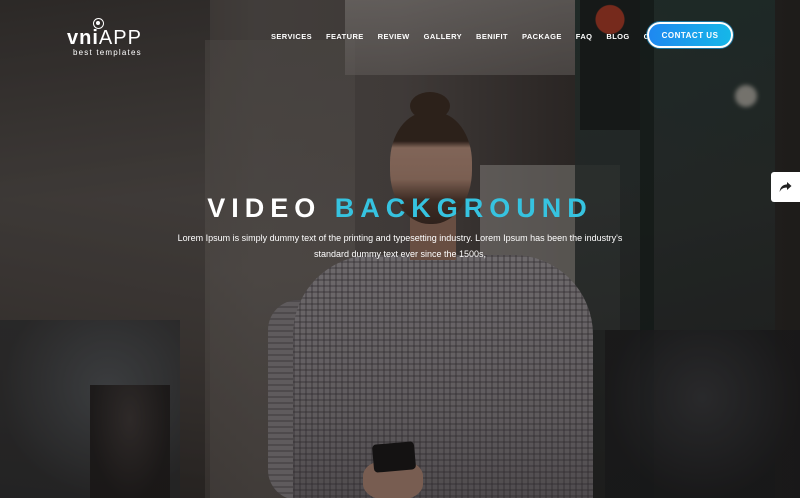  What do you see at coordinates (345, 37) in the screenshot?
I see `nav-item-feature: FEATURE` at bounding box center [345, 37].